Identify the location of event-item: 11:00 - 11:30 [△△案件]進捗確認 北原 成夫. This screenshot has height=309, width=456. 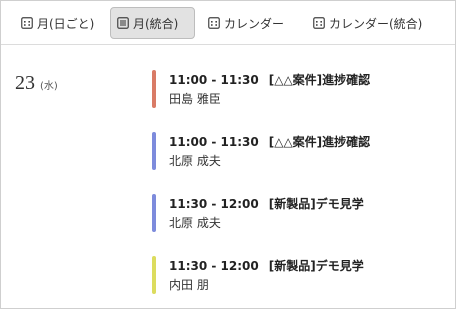
(297, 151).